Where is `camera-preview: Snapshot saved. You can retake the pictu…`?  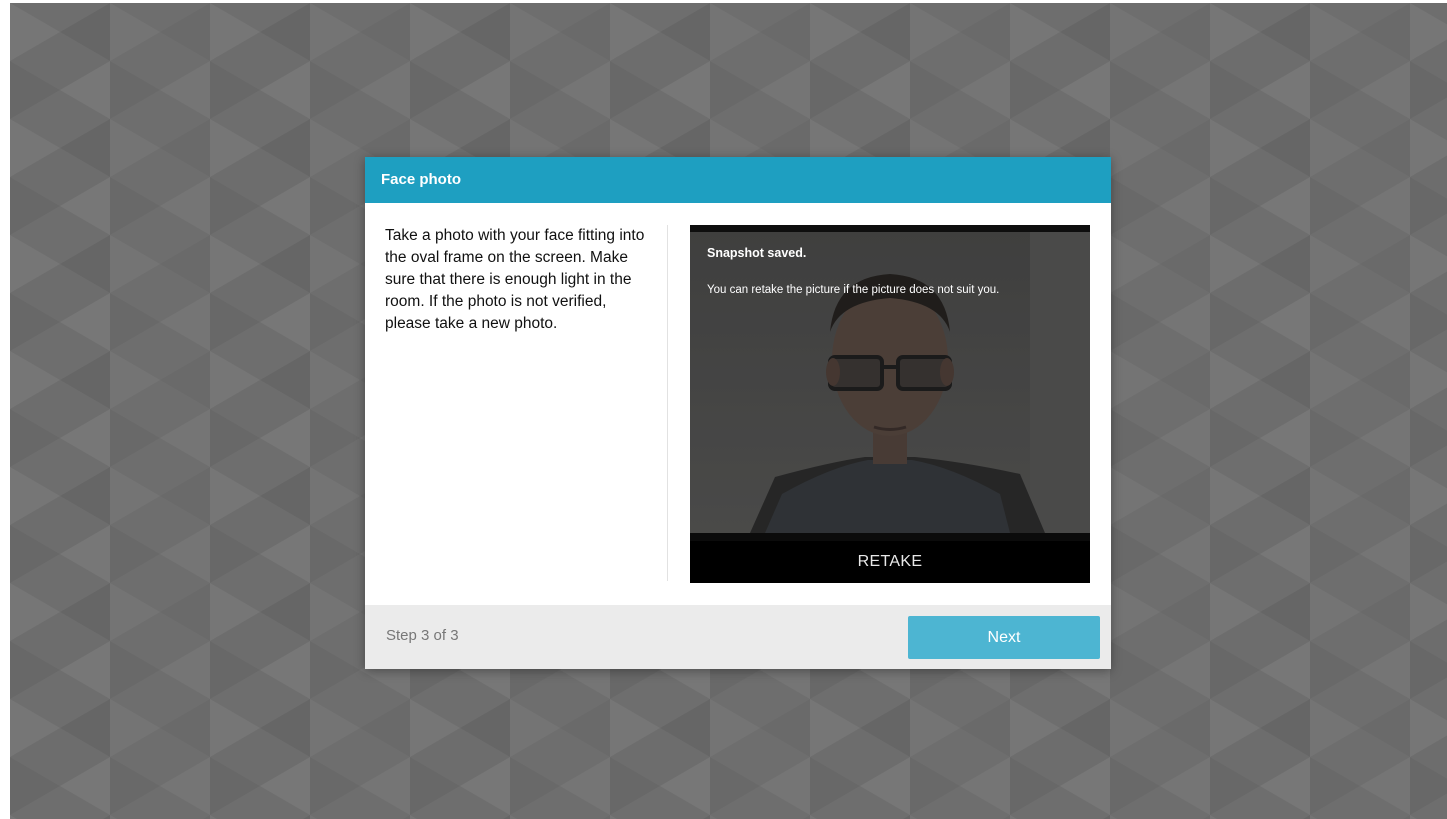 camera-preview: Snapshot saved. You can retake the pictu… is located at coordinates (890, 404).